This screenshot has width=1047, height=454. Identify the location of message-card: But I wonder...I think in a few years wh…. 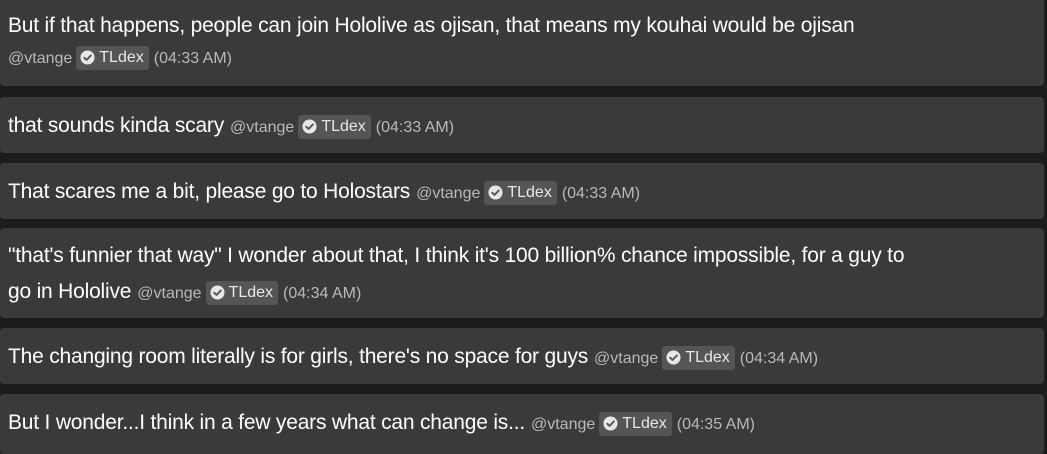
(522, 424).